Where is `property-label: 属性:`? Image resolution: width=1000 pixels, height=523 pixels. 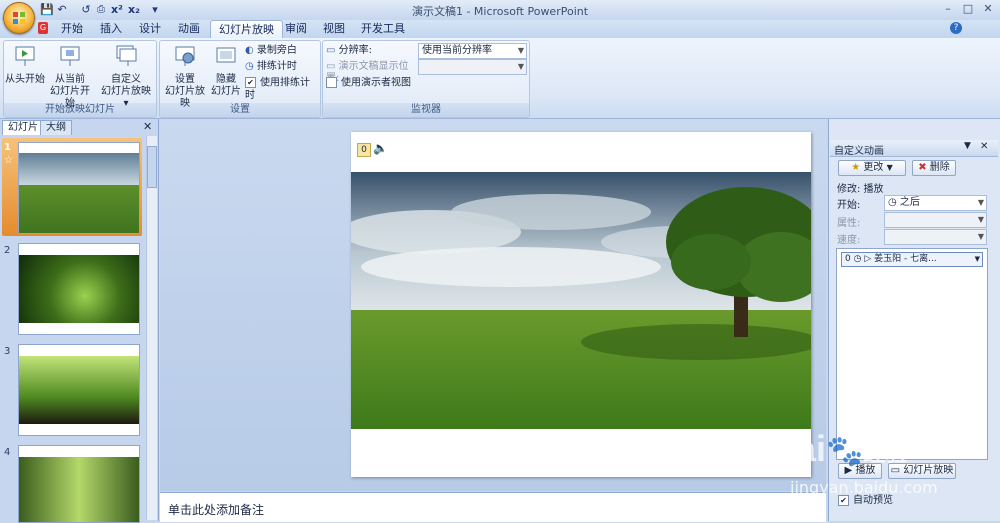 property-label: 属性: is located at coordinates (849, 223).